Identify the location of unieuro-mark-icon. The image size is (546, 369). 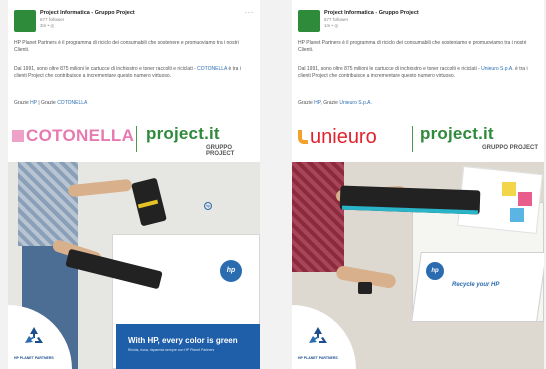
(303, 137).